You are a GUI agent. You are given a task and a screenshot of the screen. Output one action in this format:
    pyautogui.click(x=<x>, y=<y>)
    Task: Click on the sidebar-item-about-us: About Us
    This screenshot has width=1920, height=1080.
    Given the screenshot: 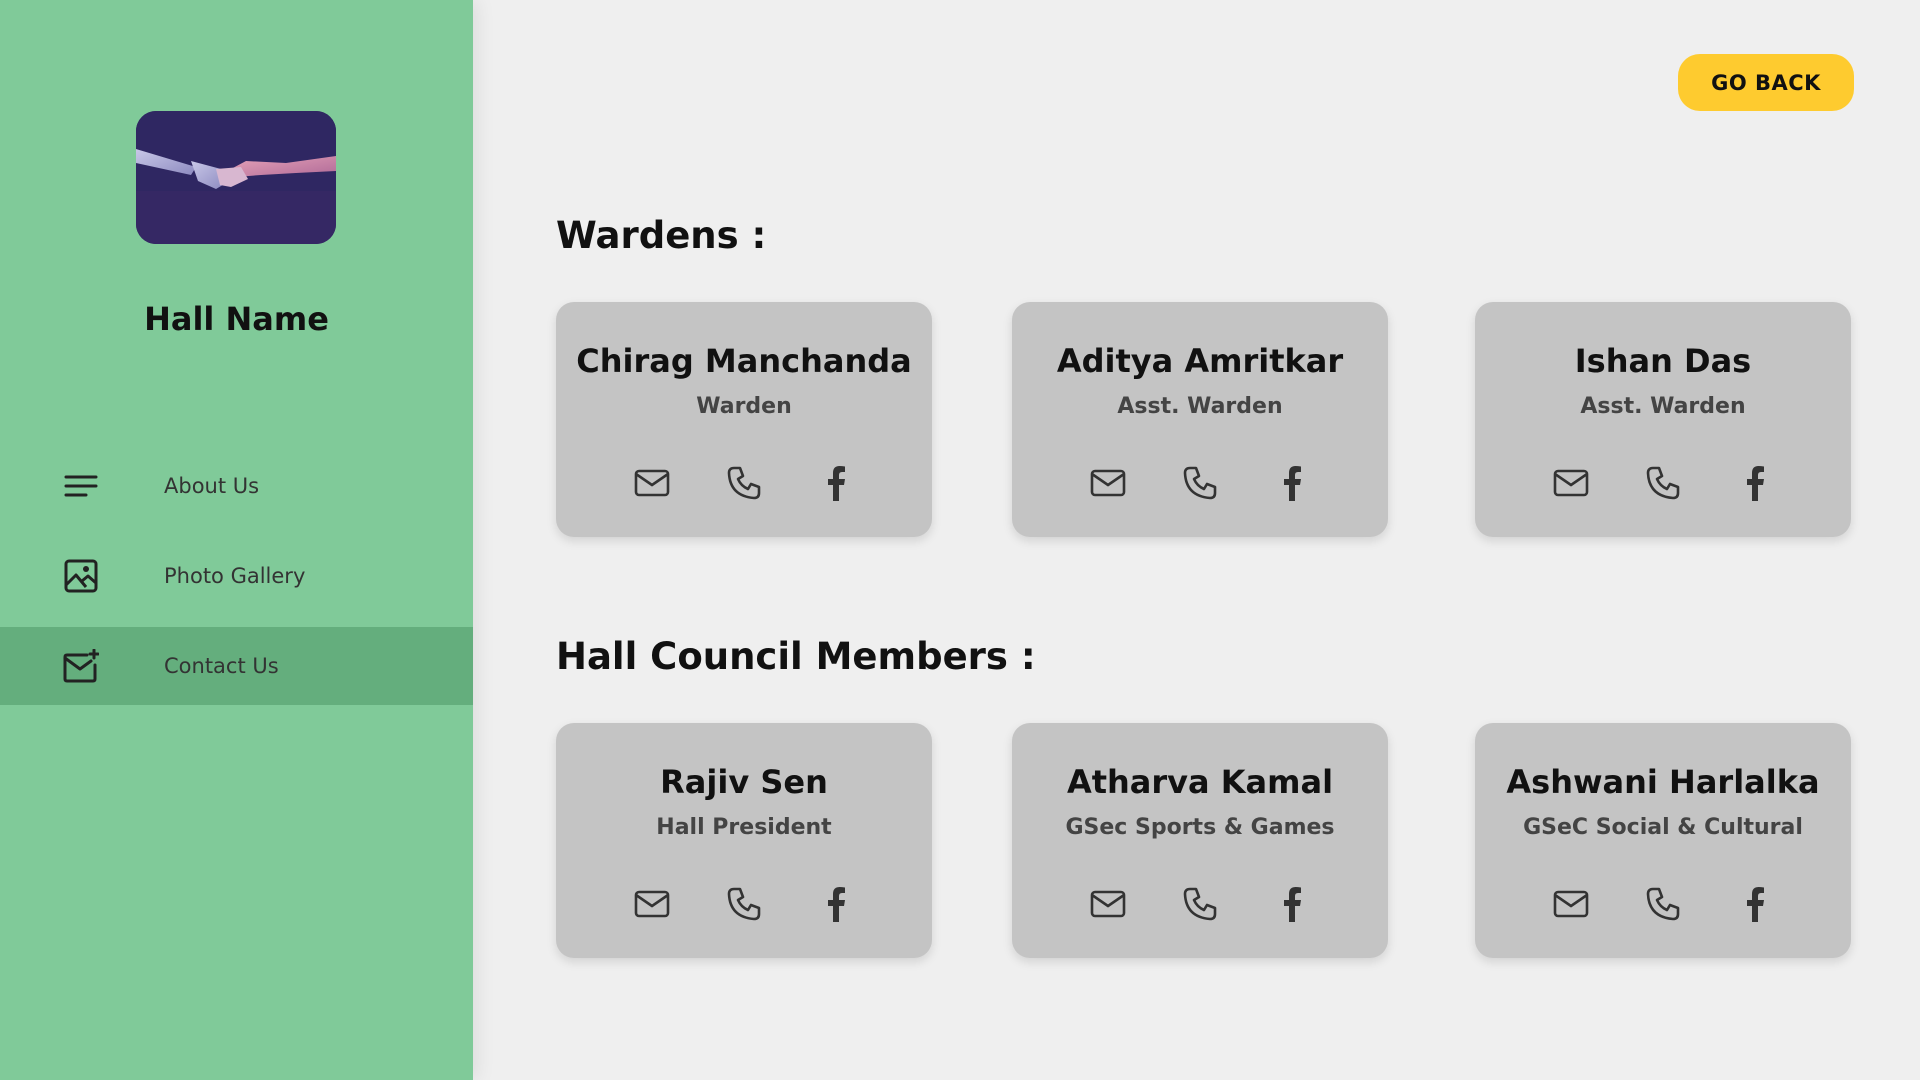 What is the action you would take?
    pyautogui.click(x=236, y=486)
    